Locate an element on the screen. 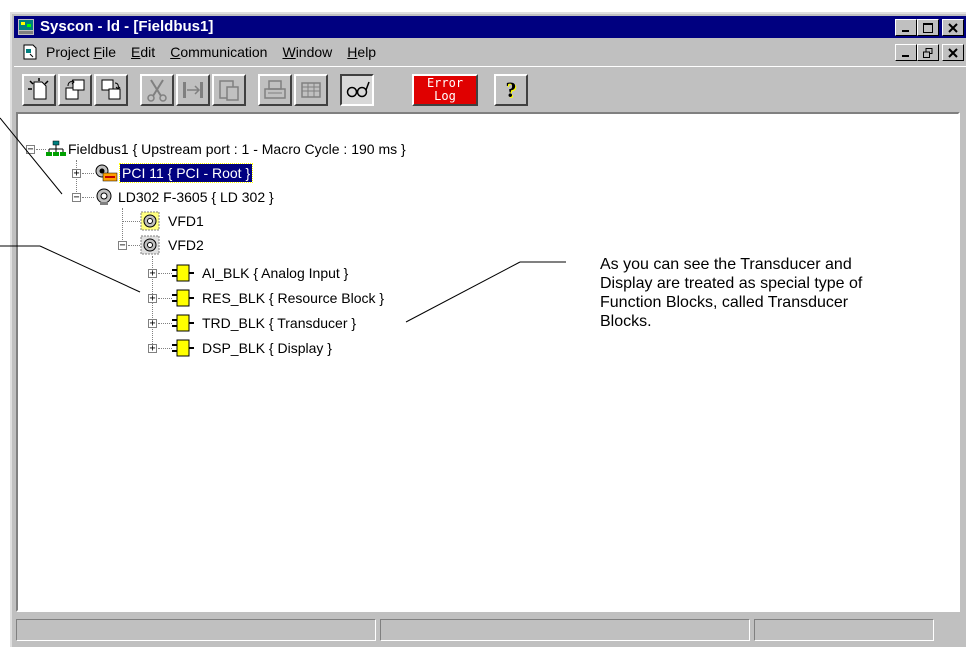 Image resolution: width=966 pixels, height=647 pixels. tree-node-vfd2: VFD2 is located at coordinates (173, 245).